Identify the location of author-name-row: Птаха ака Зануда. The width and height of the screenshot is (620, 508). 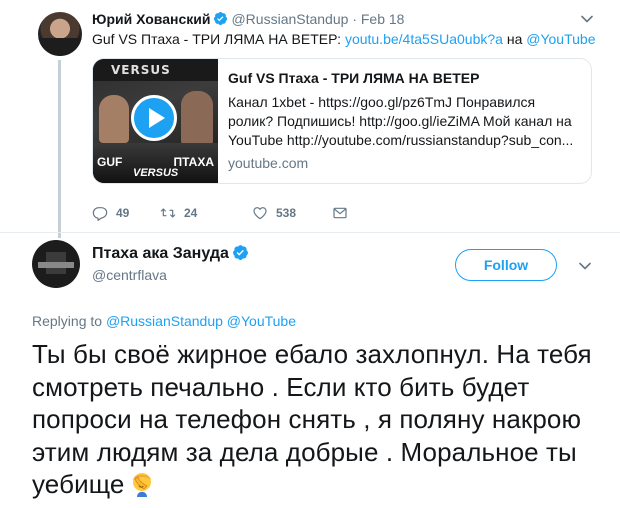
(172, 254).